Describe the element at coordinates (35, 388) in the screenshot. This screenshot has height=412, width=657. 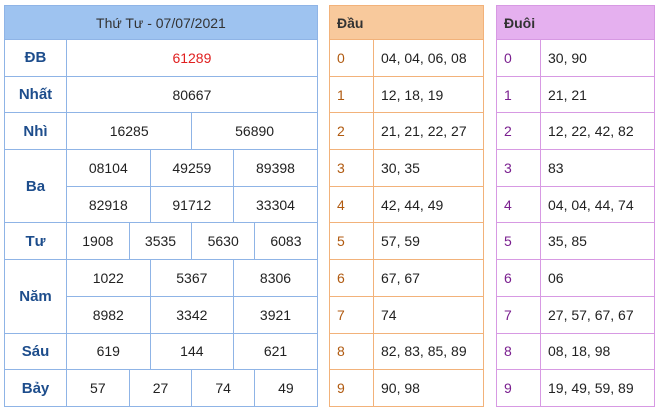
I see `prize-label-bay: Bảy` at that location.